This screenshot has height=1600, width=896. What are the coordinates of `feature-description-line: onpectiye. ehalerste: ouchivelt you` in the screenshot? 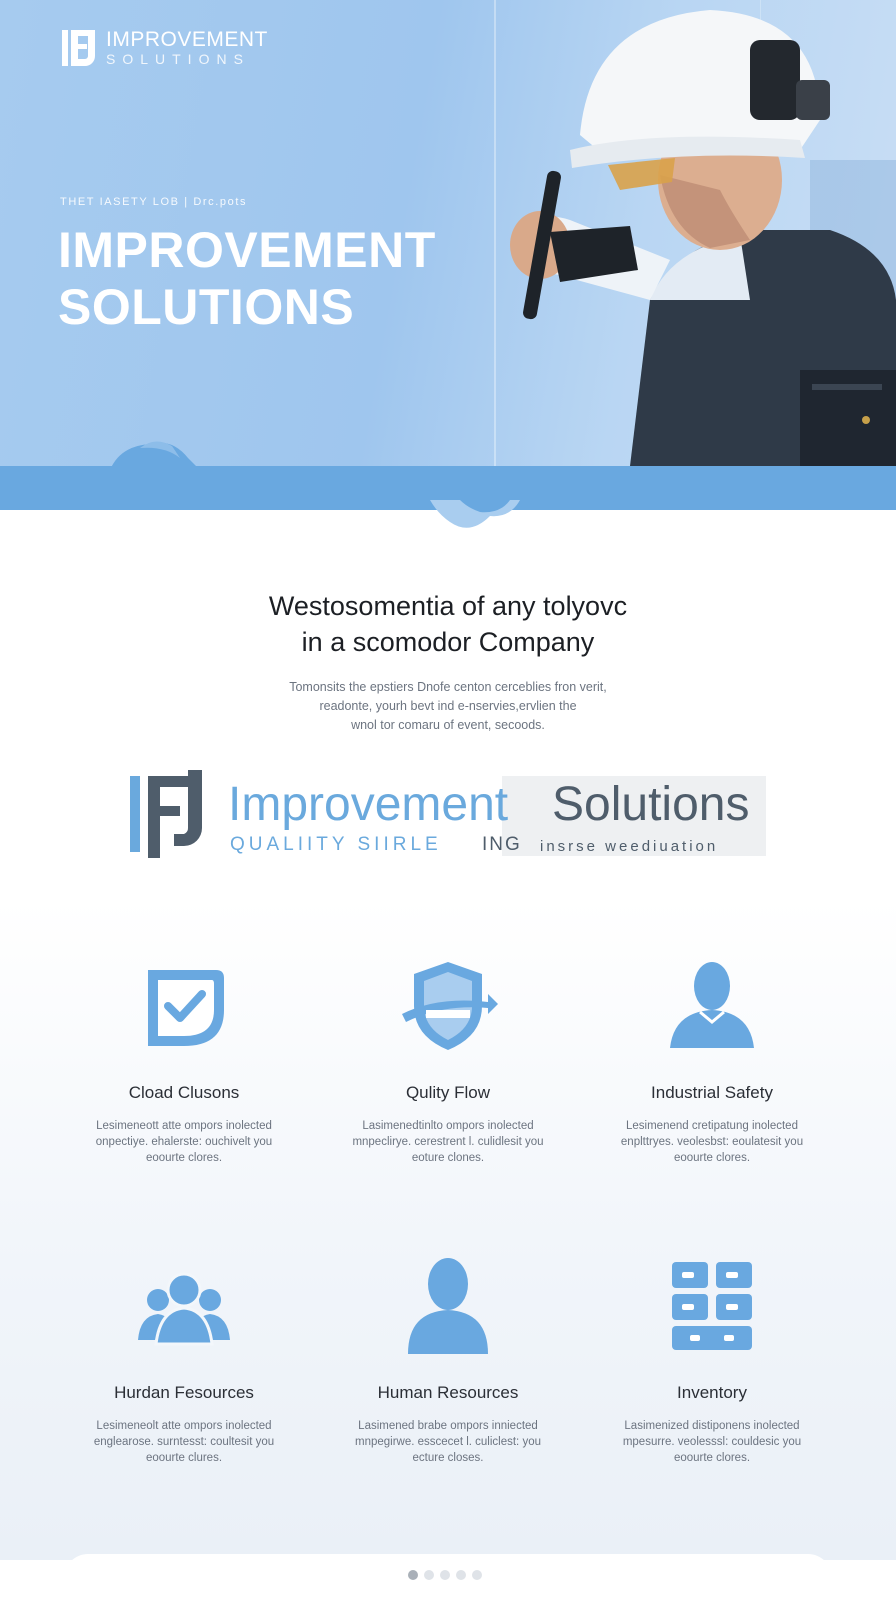 It's located at (184, 1142).